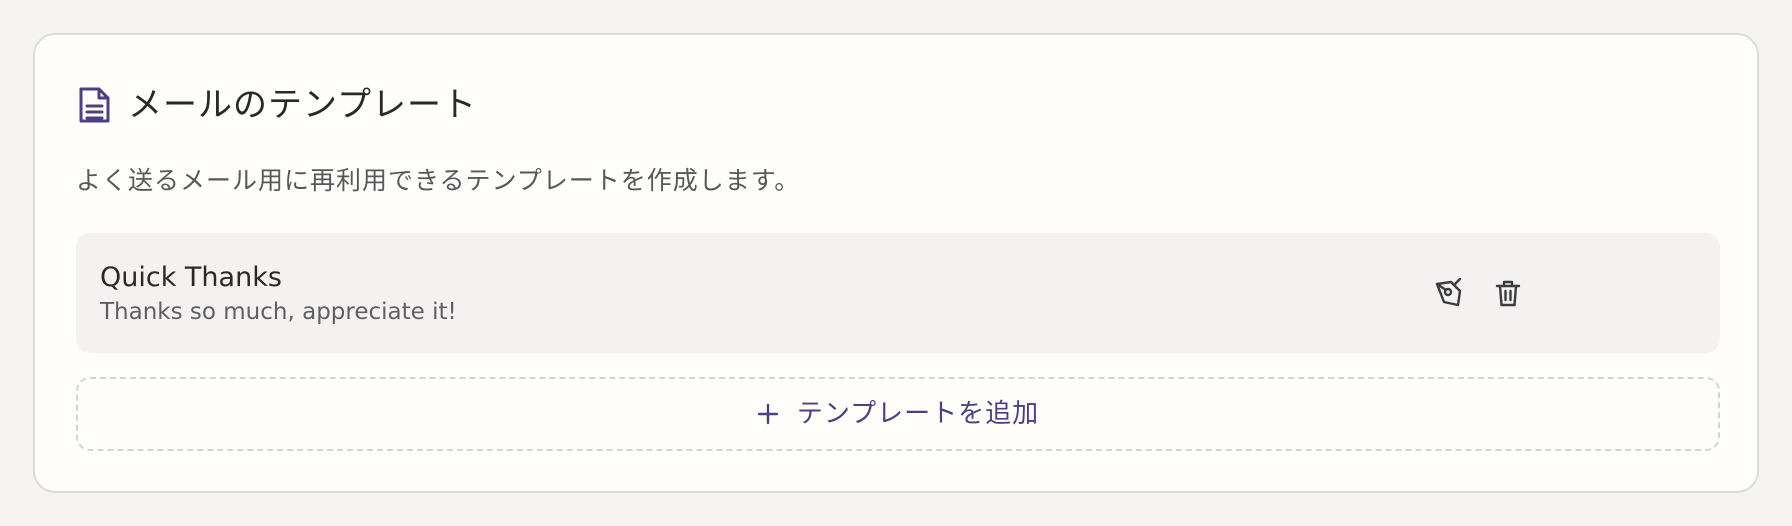  Describe the element at coordinates (278, 312) in the screenshot. I see `template-body: Thanks so much, appreciate it!` at that location.